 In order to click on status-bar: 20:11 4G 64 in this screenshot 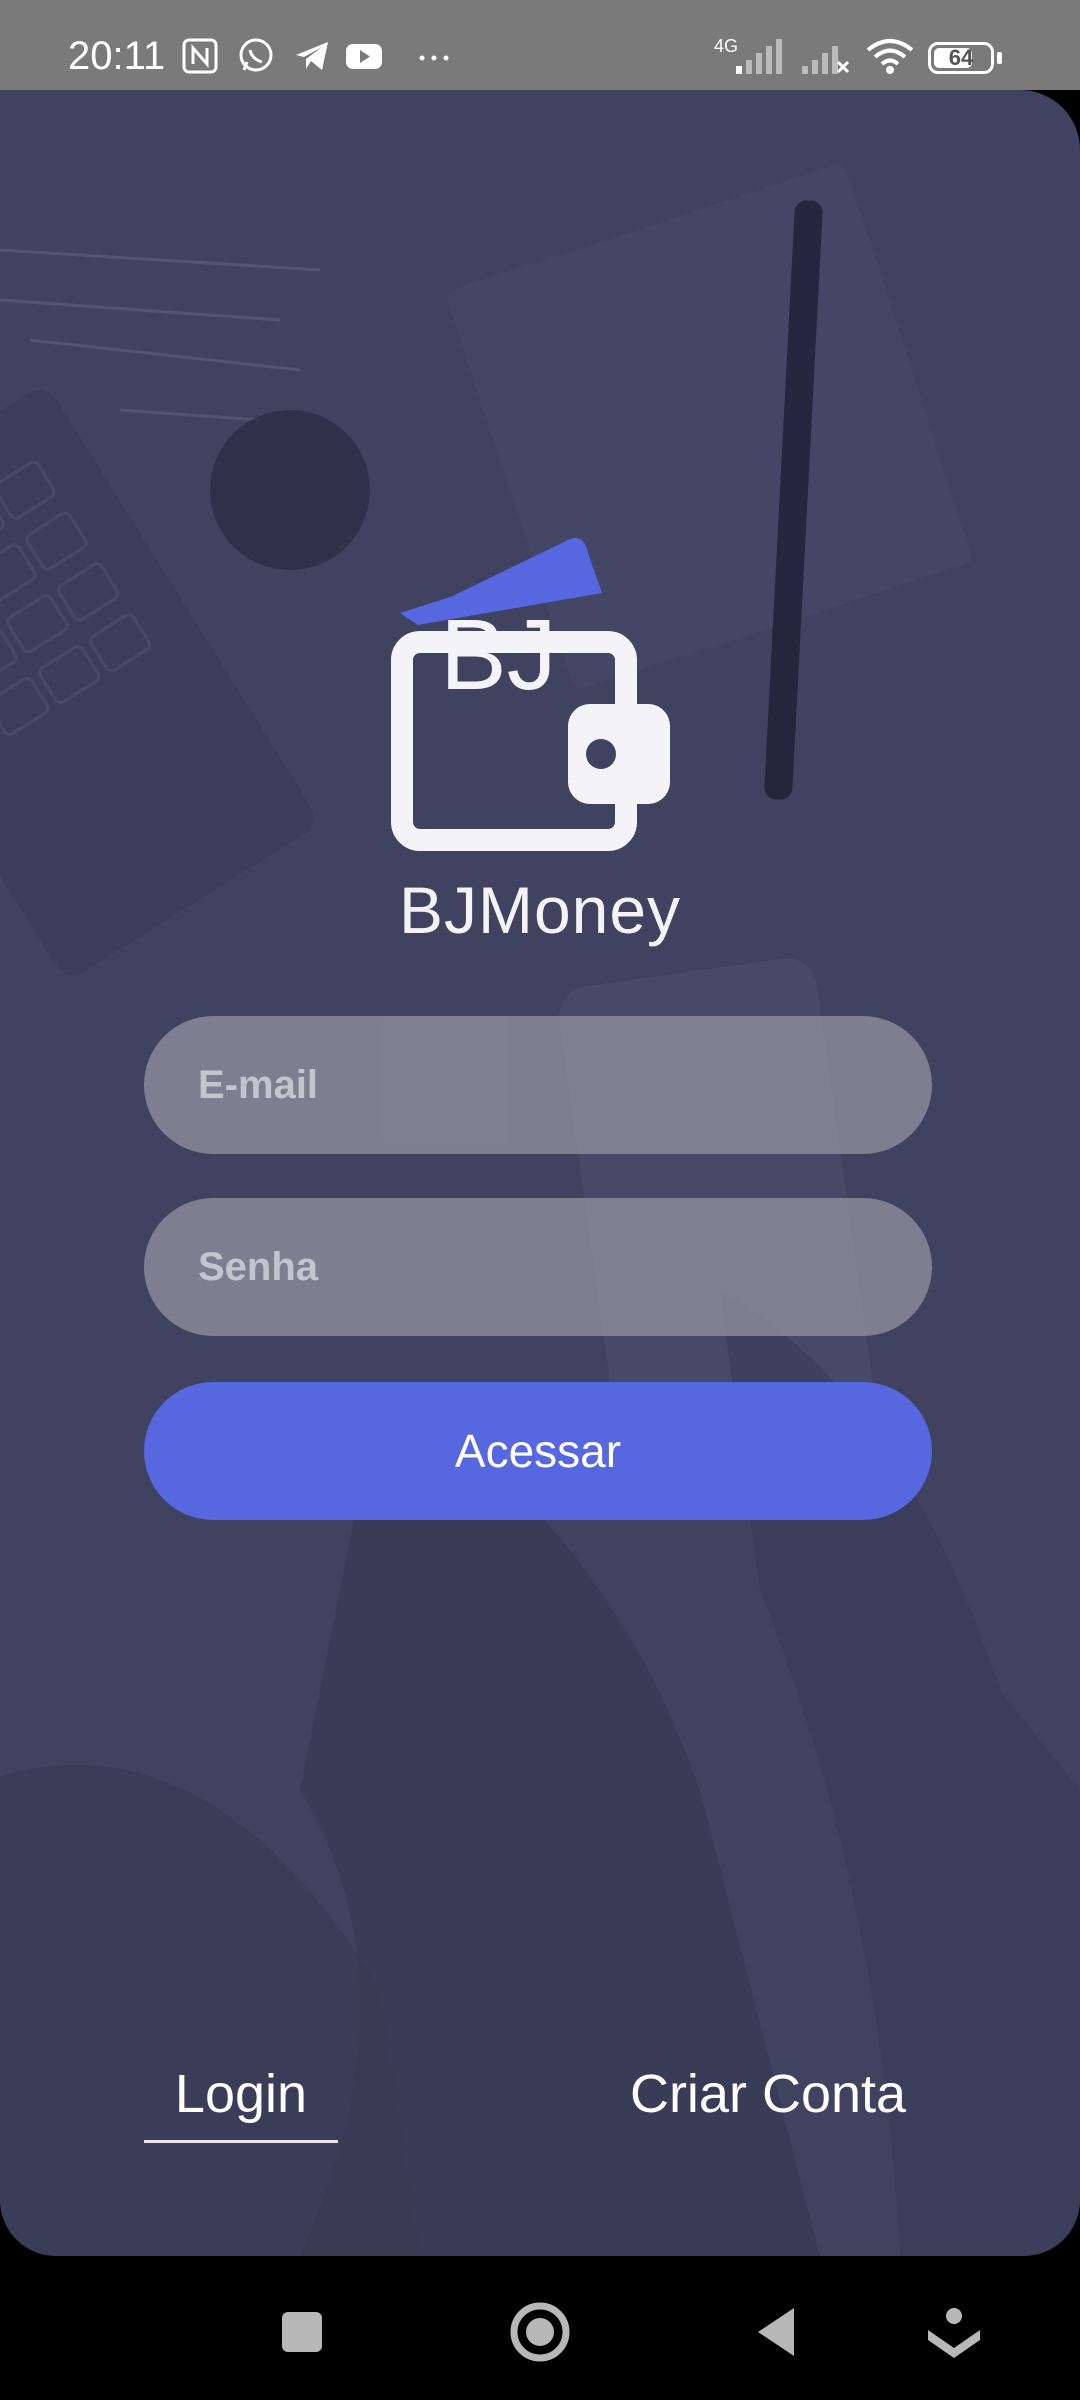, I will do `click(540, 45)`.